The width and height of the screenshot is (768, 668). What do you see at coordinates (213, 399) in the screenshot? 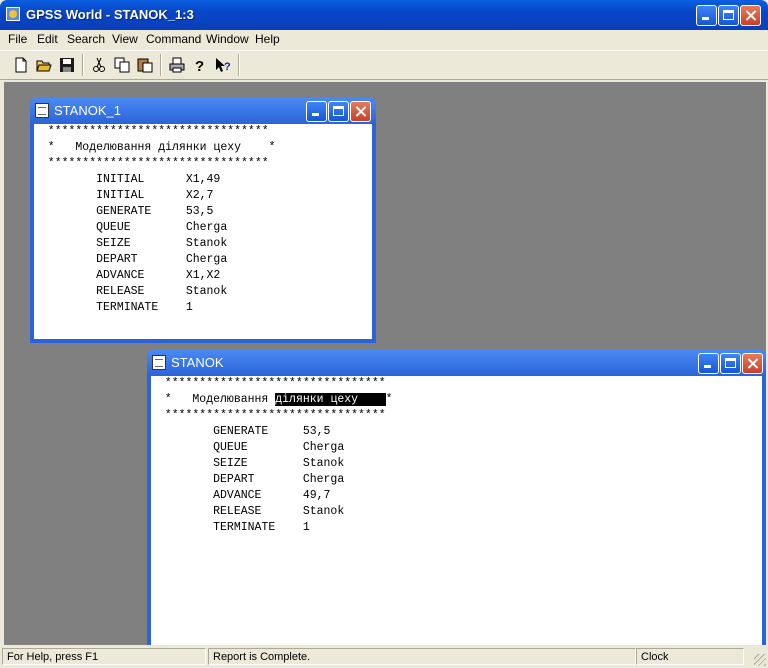
I see `code-text-segment: * Моделювання` at bounding box center [213, 399].